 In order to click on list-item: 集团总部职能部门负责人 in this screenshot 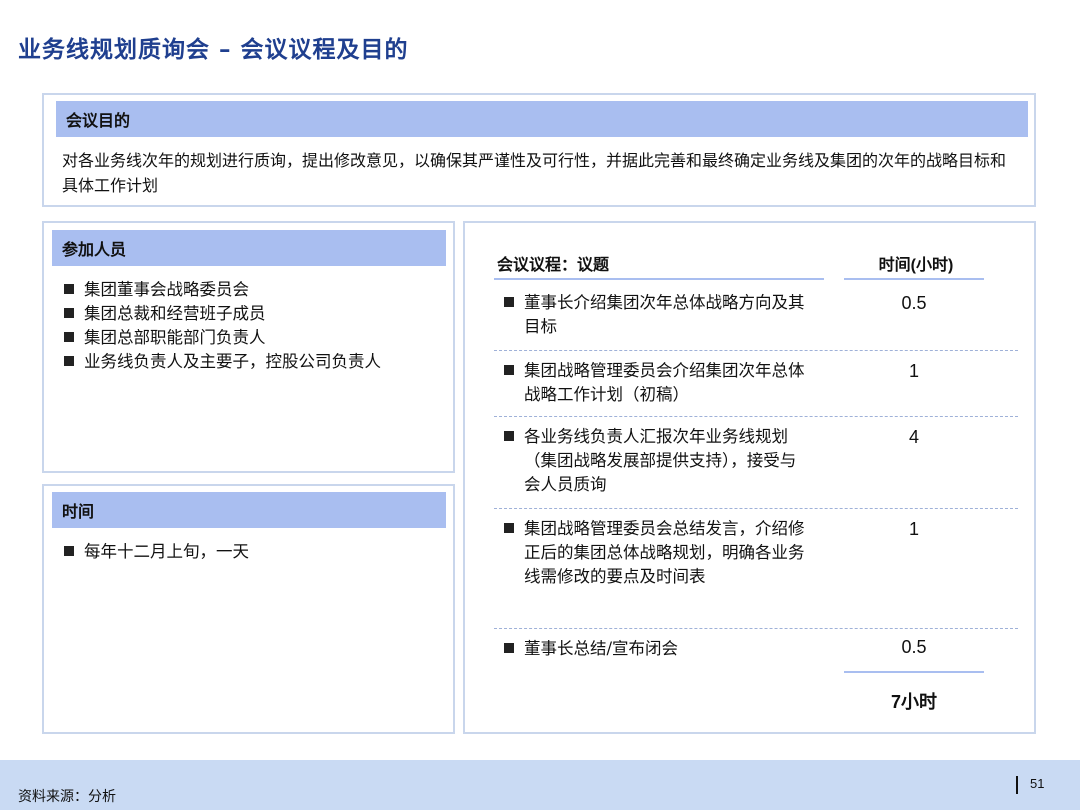, I will do `click(252, 338)`.